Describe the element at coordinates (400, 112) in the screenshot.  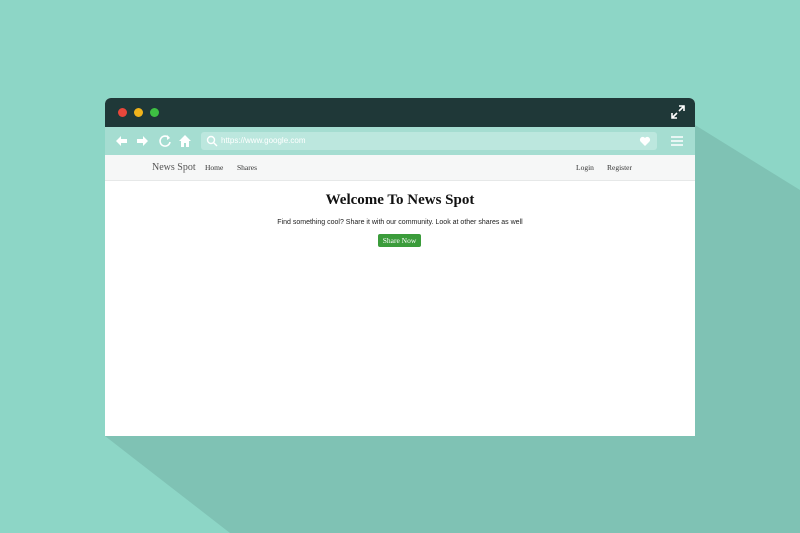
I see `title-bar` at that location.